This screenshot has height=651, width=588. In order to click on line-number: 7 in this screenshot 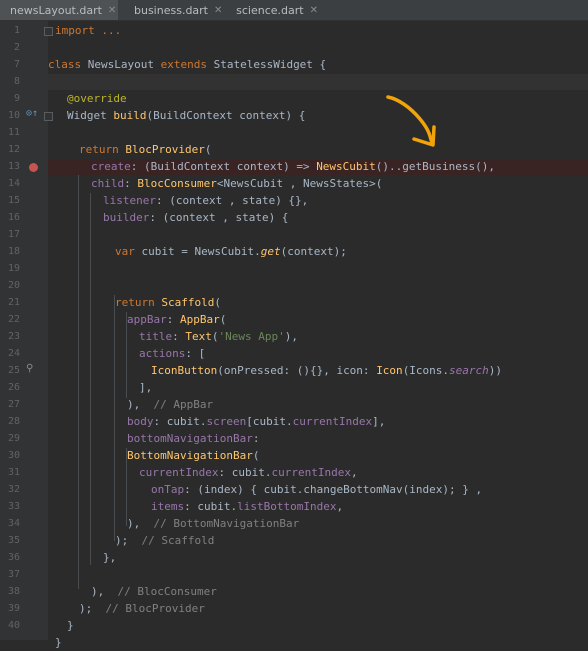, I will do `click(10, 65)`.